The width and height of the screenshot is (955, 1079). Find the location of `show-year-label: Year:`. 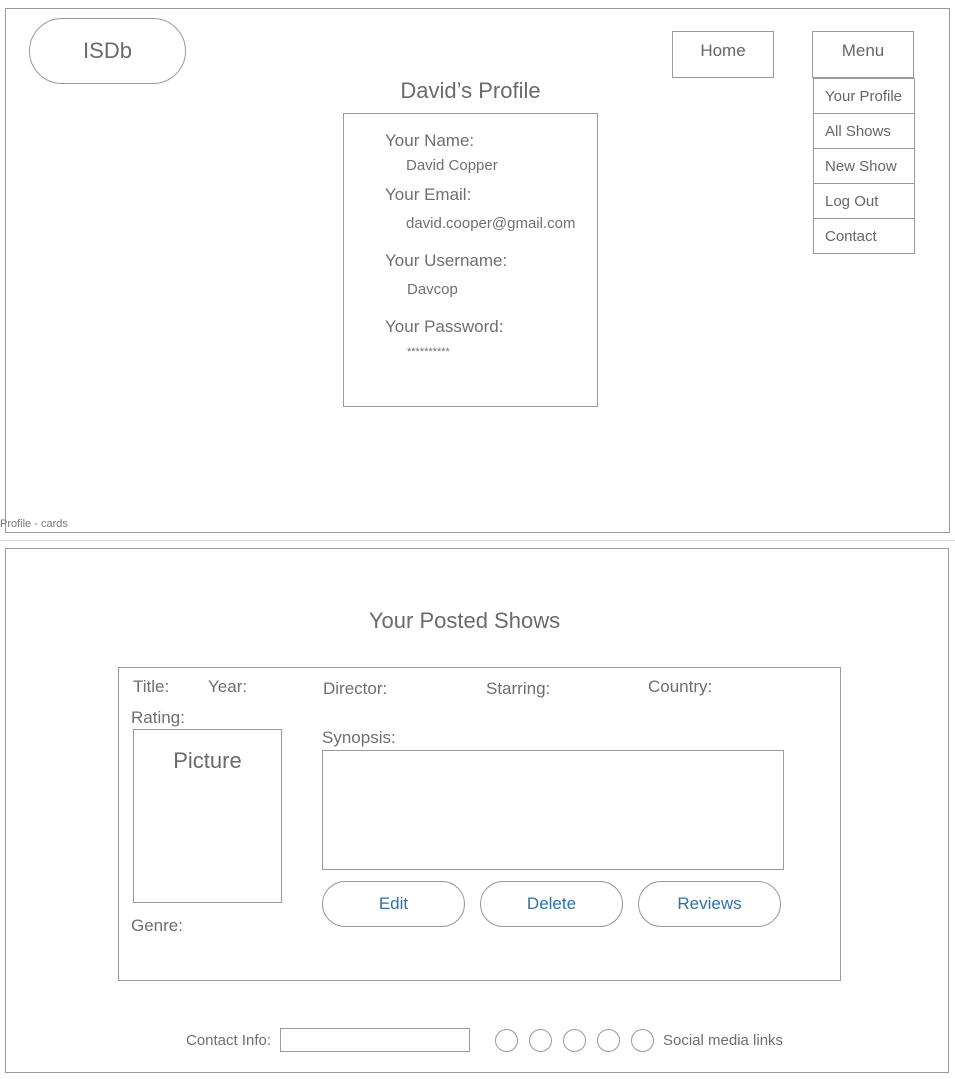

show-year-label: Year: is located at coordinates (228, 686).